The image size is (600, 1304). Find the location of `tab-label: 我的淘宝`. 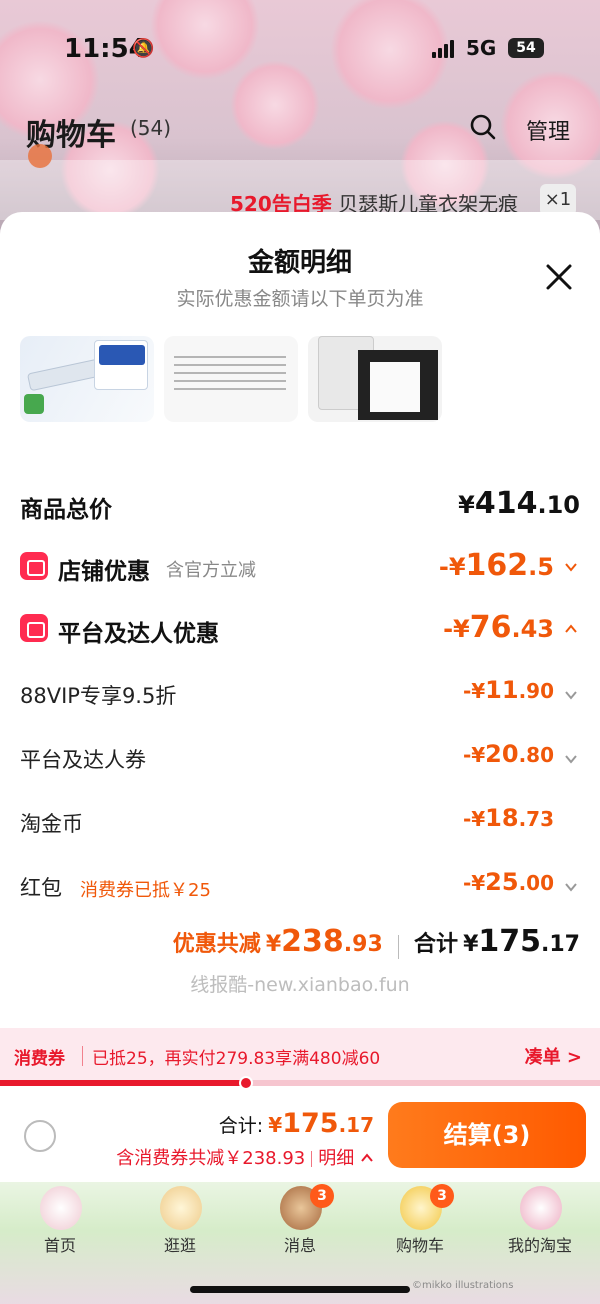

tab-label: 我的淘宝 is located at coordinates (539, 1245).